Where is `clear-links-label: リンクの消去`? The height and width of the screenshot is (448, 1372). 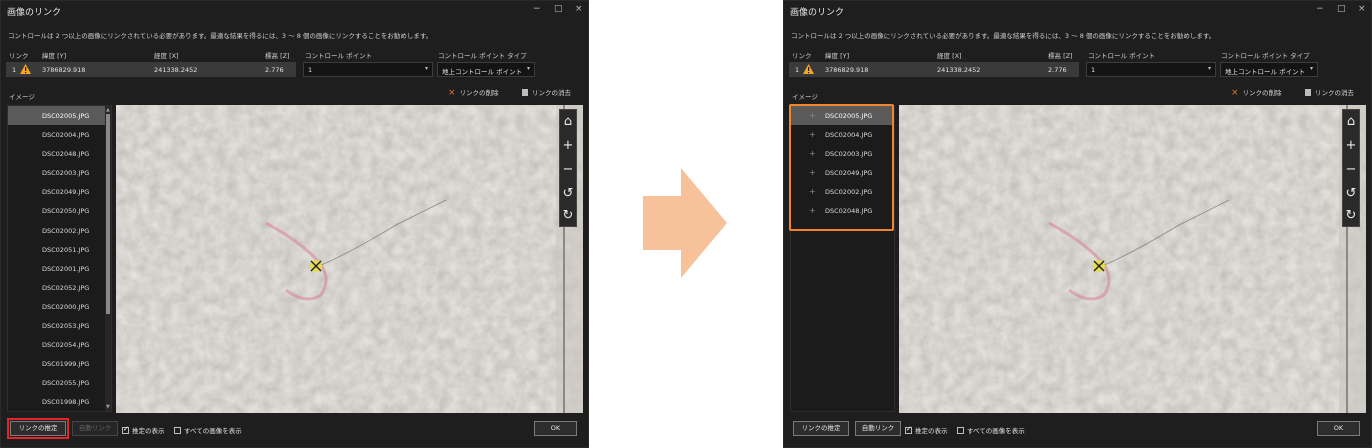
clear-links-label: リンクの消去 is located at coordinates (1334, 93).